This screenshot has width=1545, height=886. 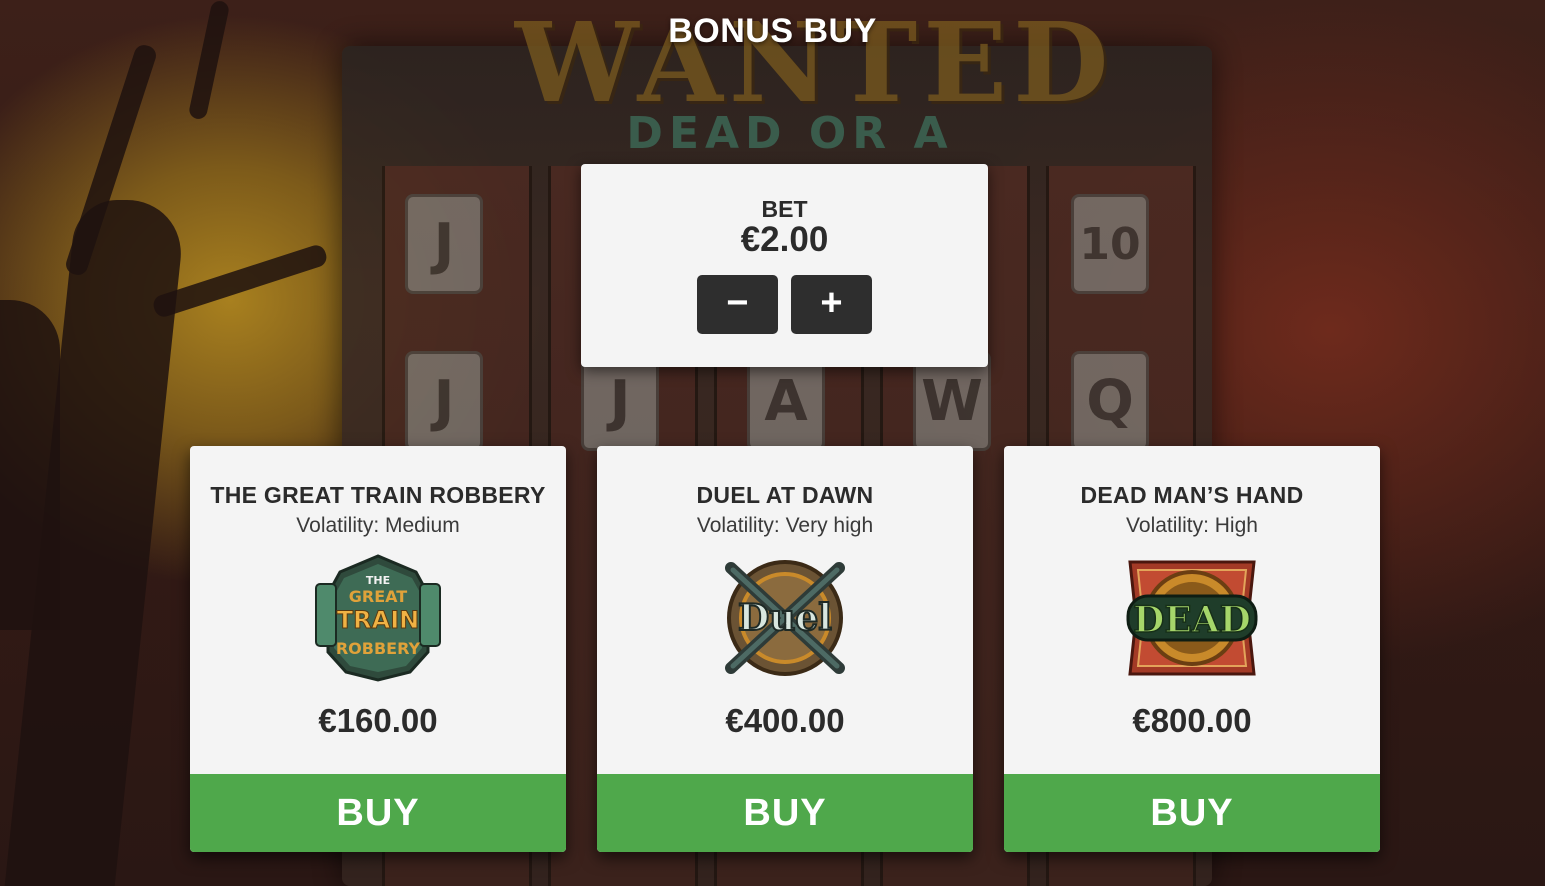 What do you see at coordinates (785, 495) in the screenshot?
I see `offer-title: DUEL AT DAWN` at bounding box center [785, 495].